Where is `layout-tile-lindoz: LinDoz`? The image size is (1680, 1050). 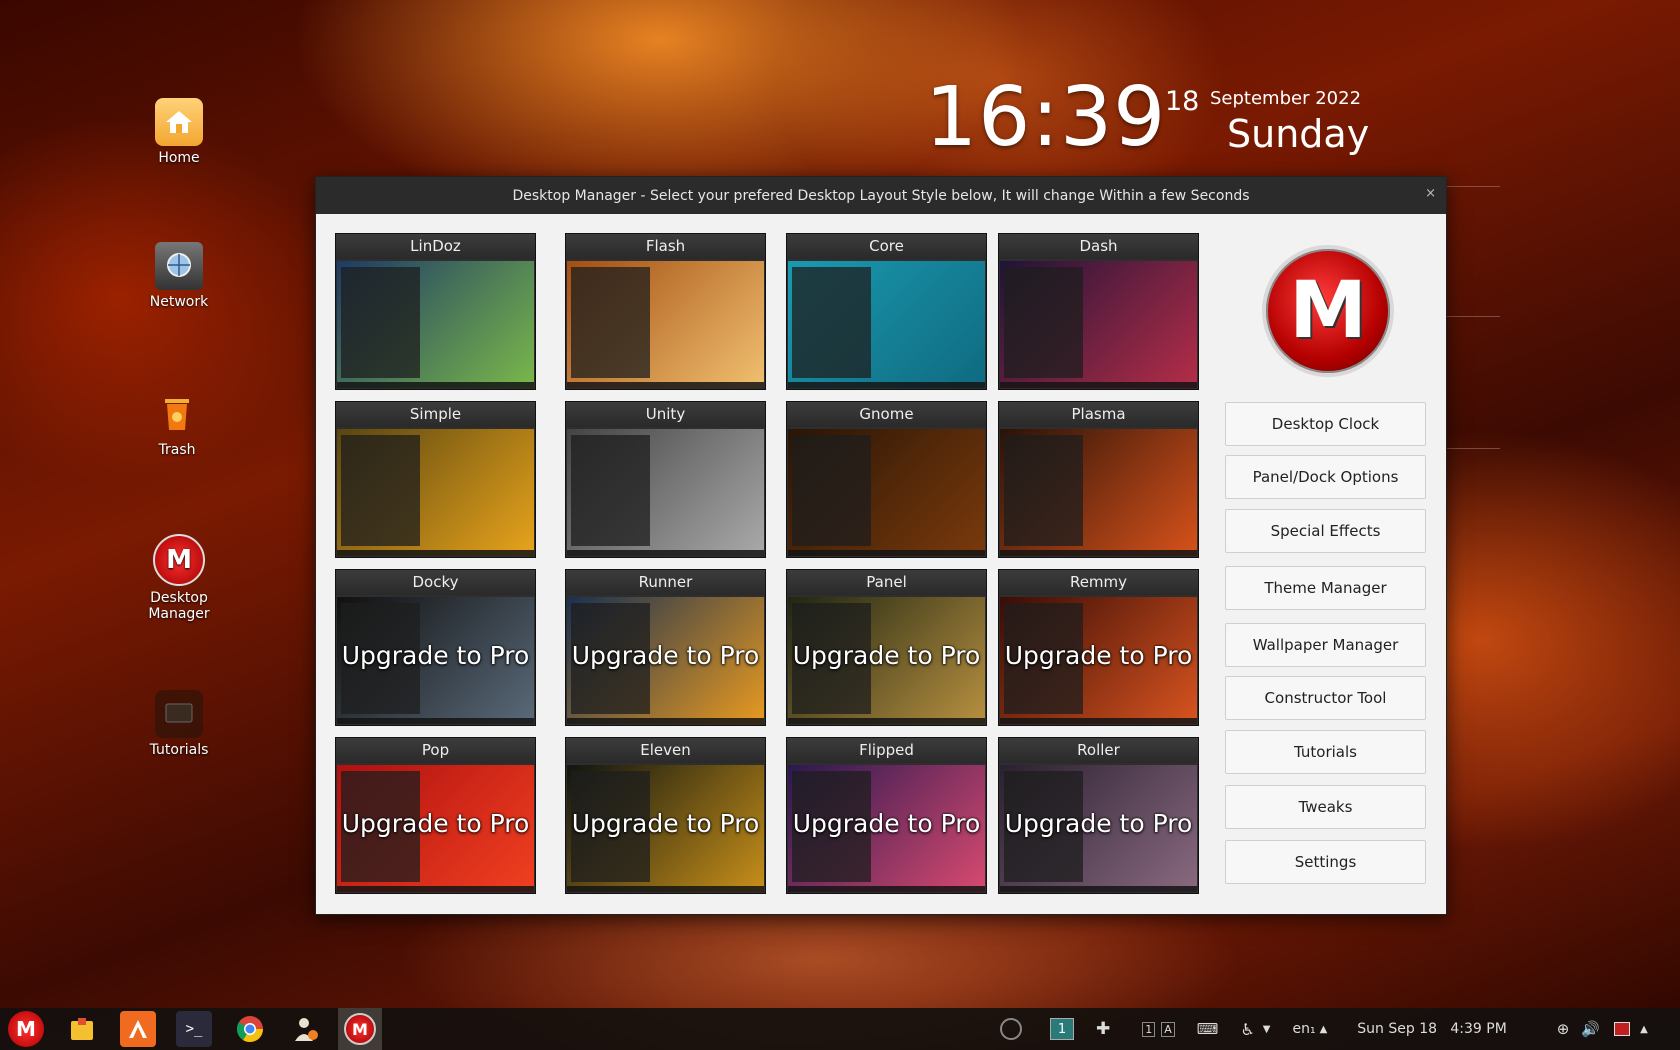 layout-tile-lindoz: LinDoz is located at coordinates (435, 311).